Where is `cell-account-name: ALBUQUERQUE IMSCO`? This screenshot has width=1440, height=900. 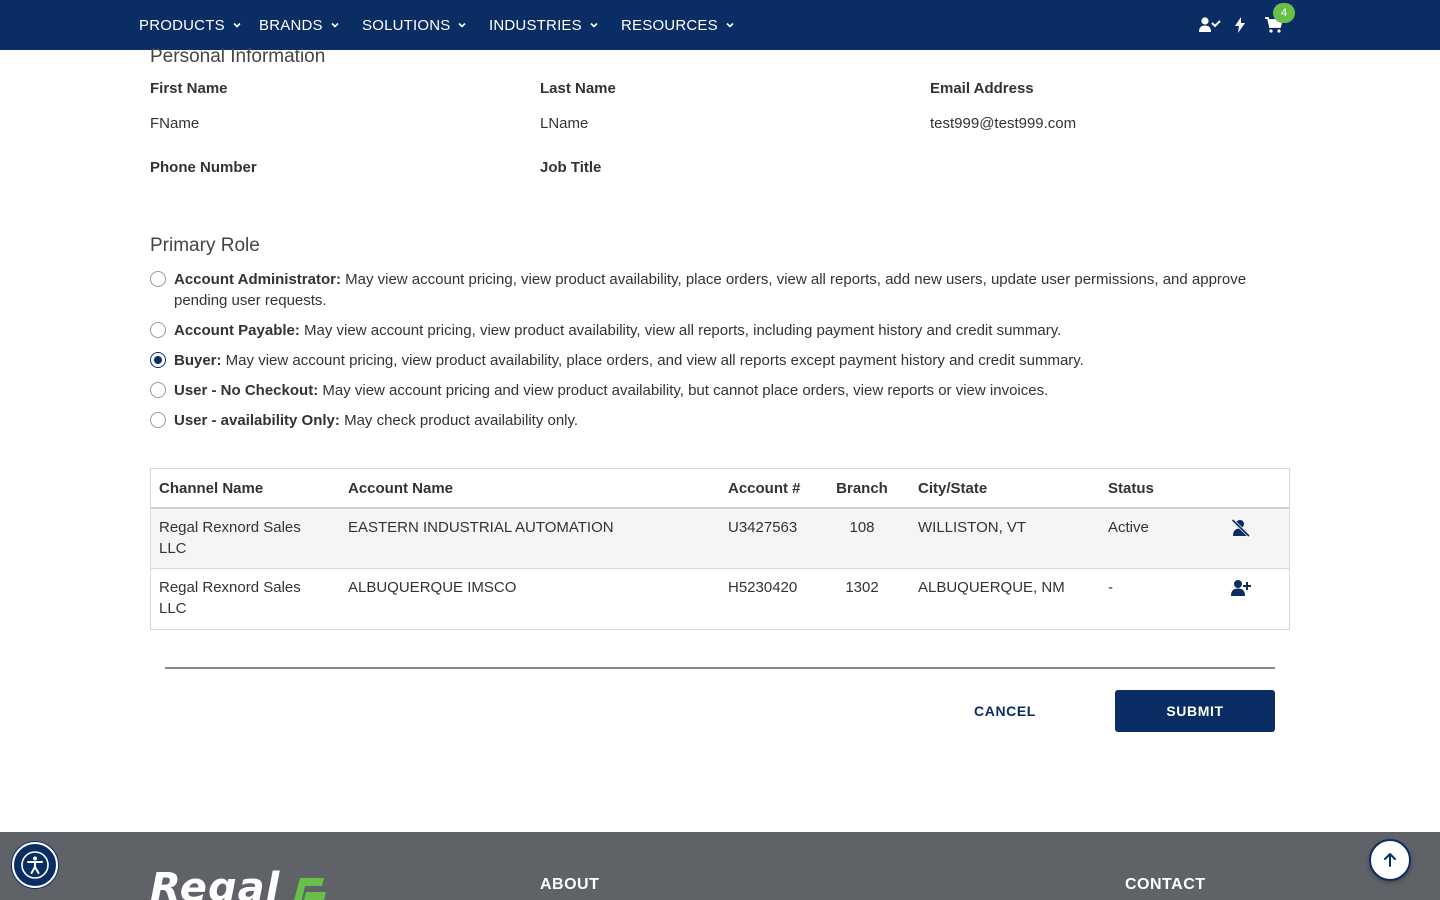
cell-account-name: ALBUQUERQUE IMSCO is located at coordinates (432, 587).